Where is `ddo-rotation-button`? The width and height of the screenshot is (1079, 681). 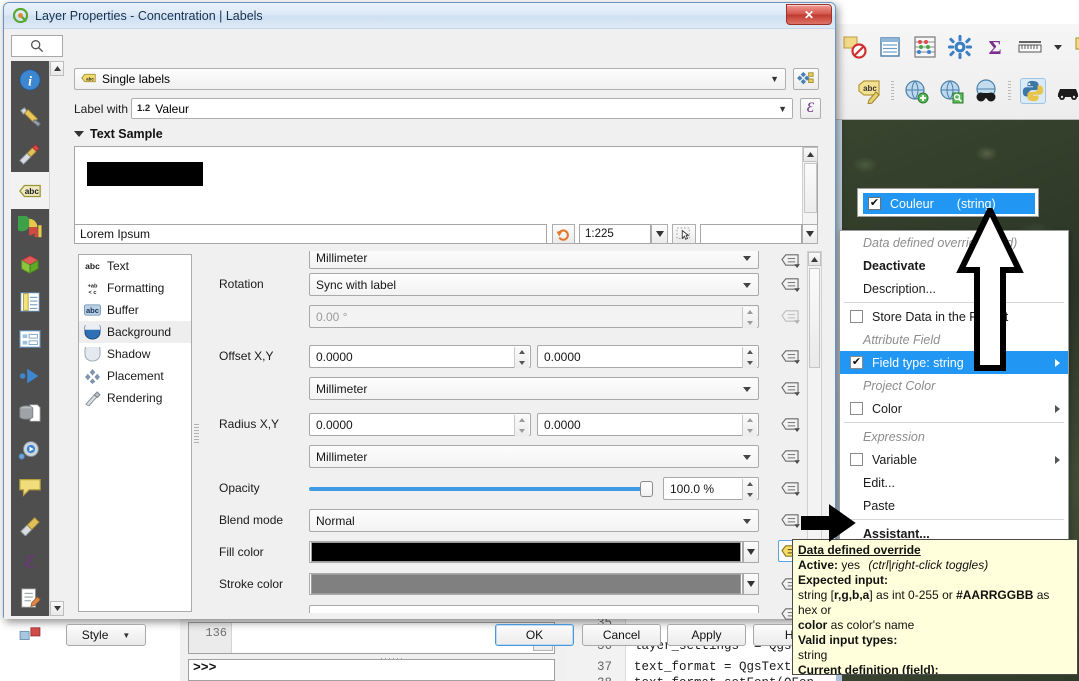 ddo-rotation-button is located at coordinates (790, 284).